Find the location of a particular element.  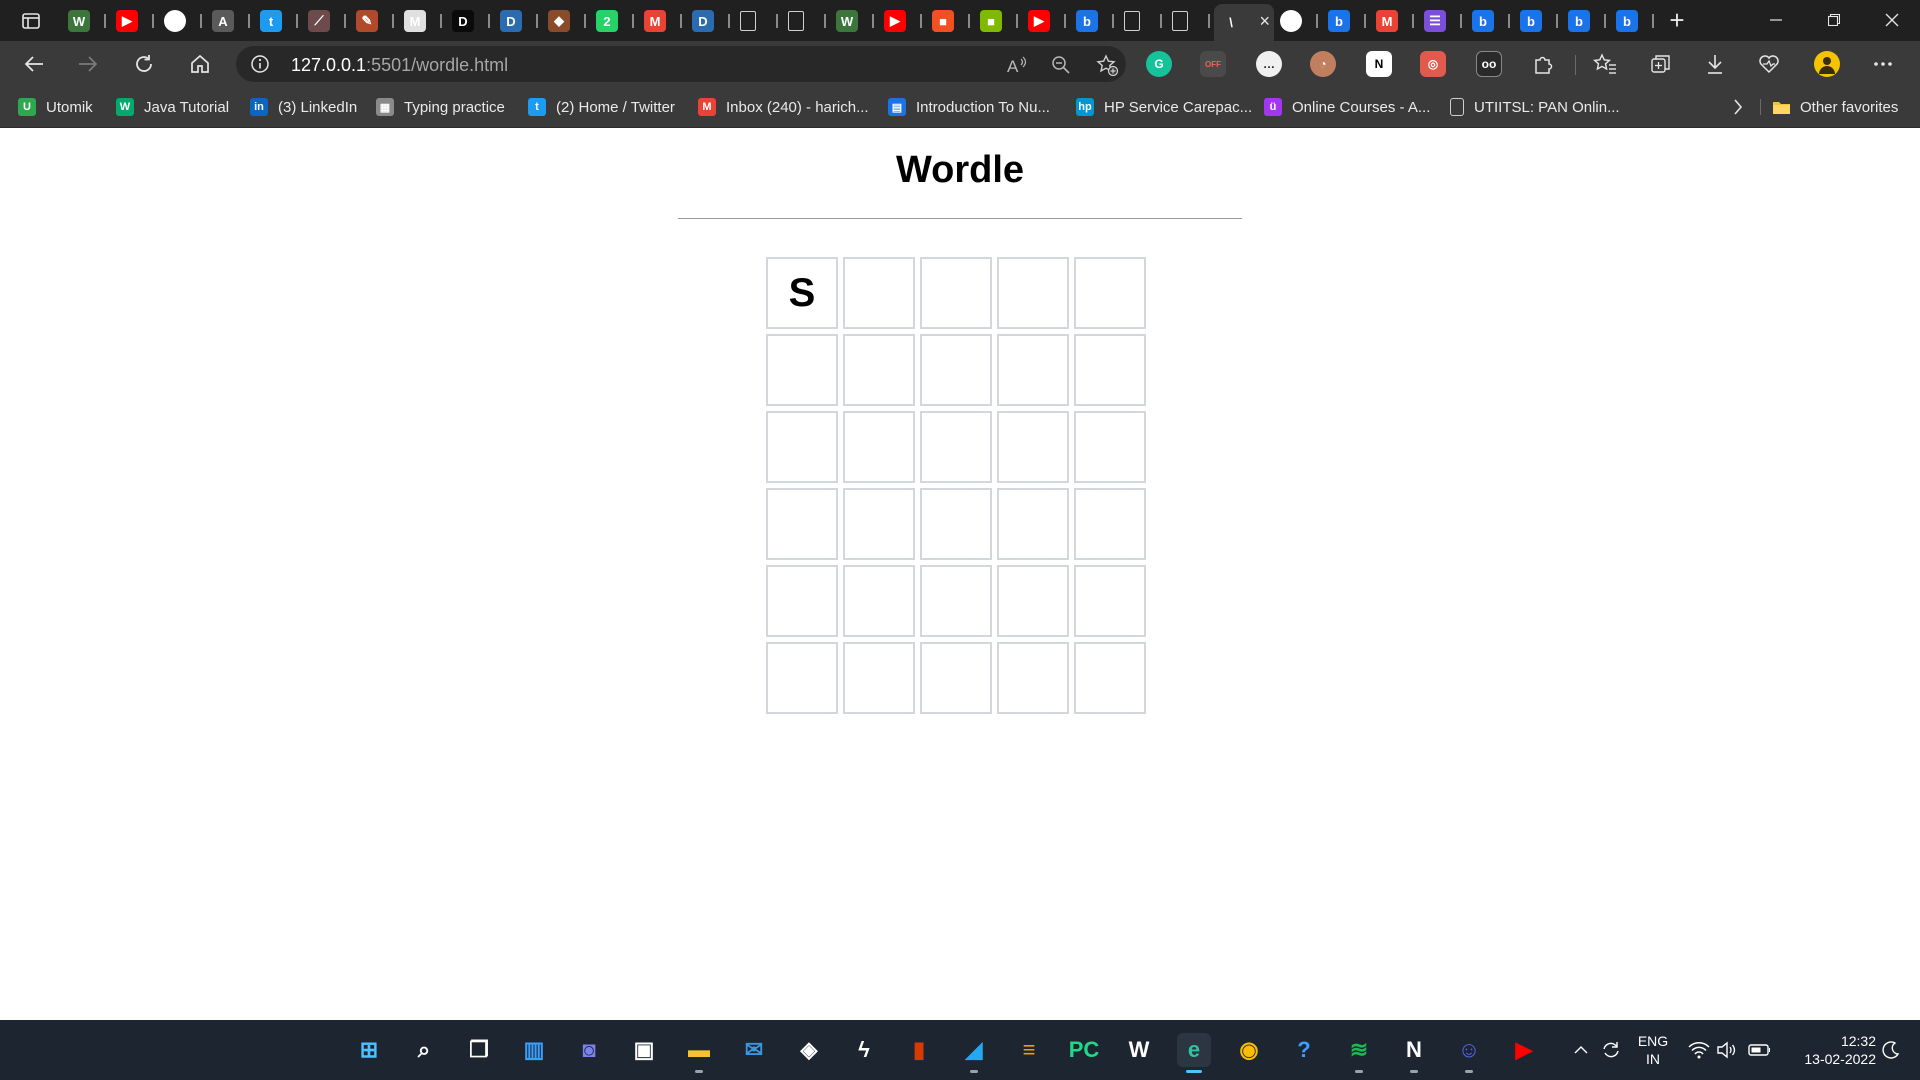

widgets-icon: ▥ is located at coordinates (534, 1050).